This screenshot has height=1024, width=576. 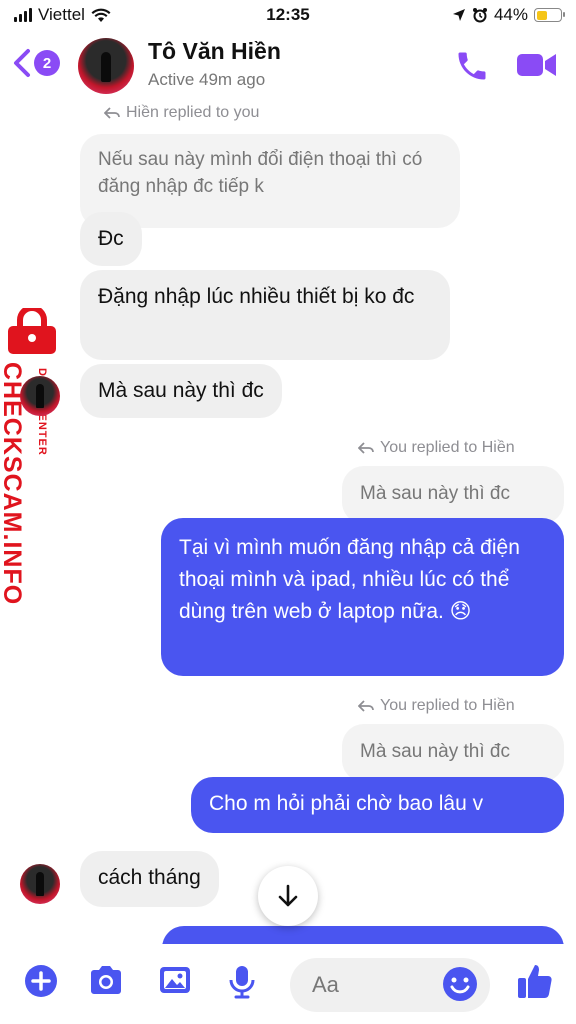 What do you see at coordinates (377, 805) in the screenshot?
I see `outgoing-message: Cho m hỏi phải chờ bao lâu v` at bounding box center [377, 805].